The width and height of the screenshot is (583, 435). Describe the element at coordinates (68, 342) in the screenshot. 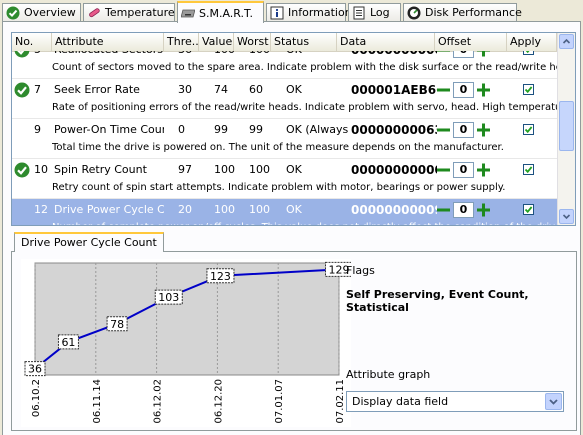

I see `data-point-label: 61` at that location.